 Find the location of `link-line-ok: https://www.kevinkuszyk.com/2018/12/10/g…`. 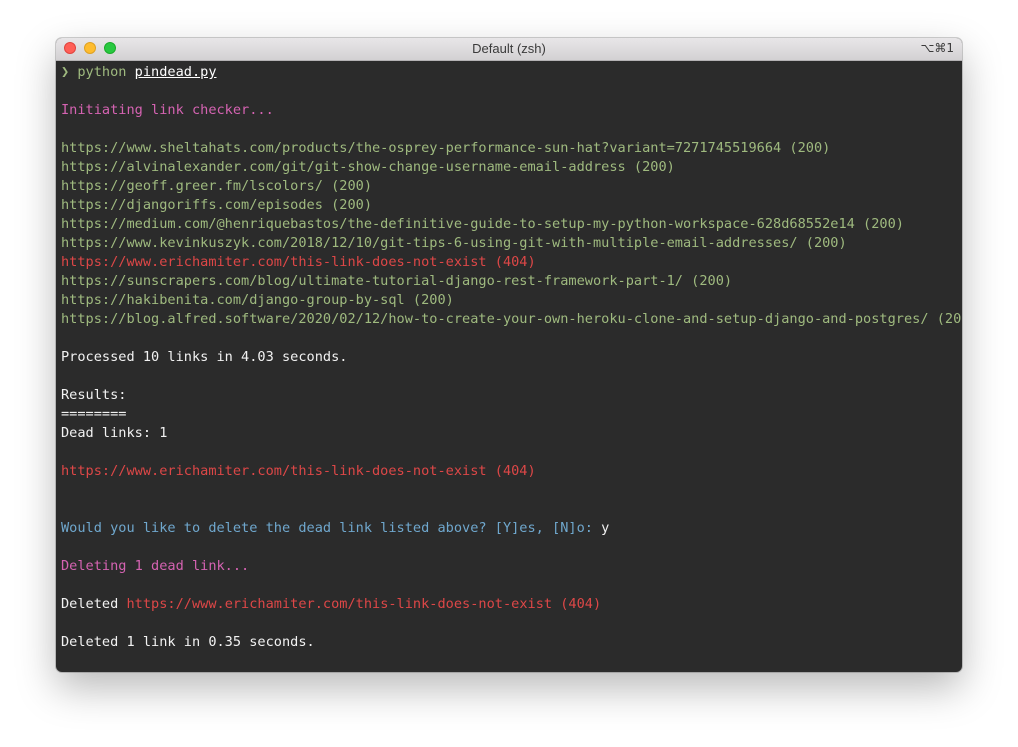

link-line-ok: https://www.kevinkuszyk.com/2018/12/10/g… is located at coordinates (454, 243).